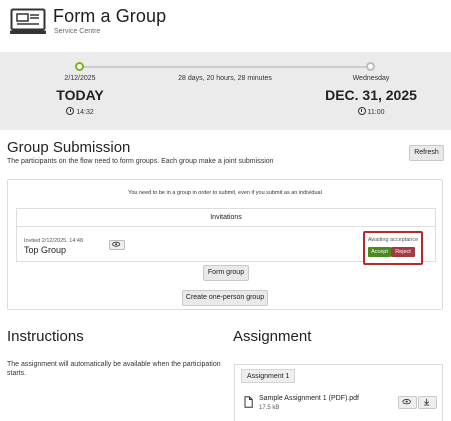 The height and width of the screenshot is (421, 451). I want to click on assignment-tag: Assignment 1, so click(268, 376).